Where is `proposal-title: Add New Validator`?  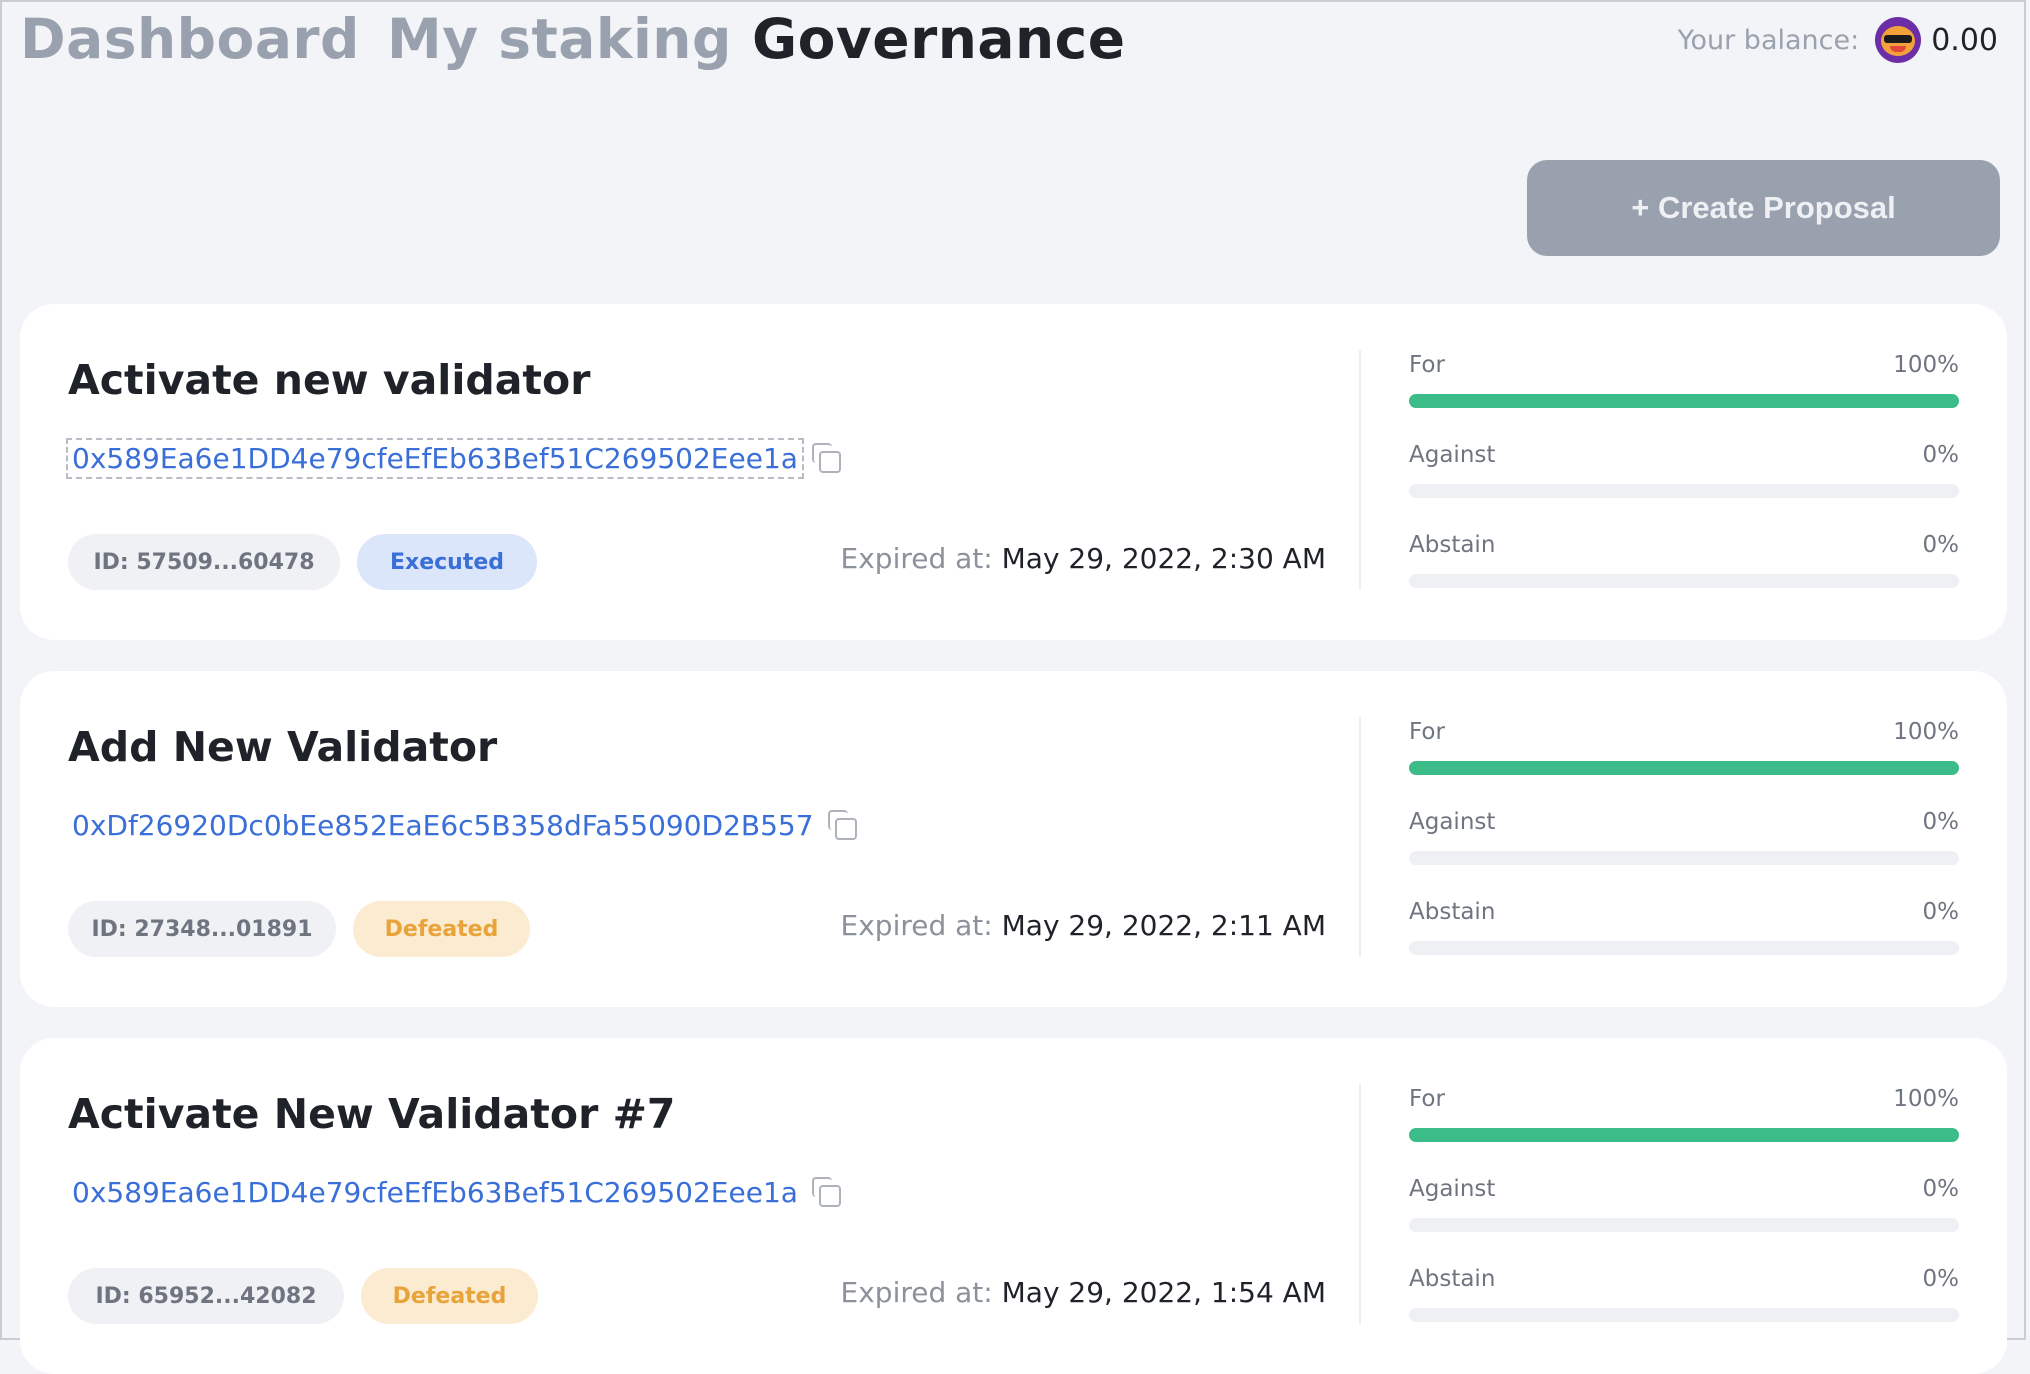 proposal-title: Add New Validator is located at coordinates (283, 747).